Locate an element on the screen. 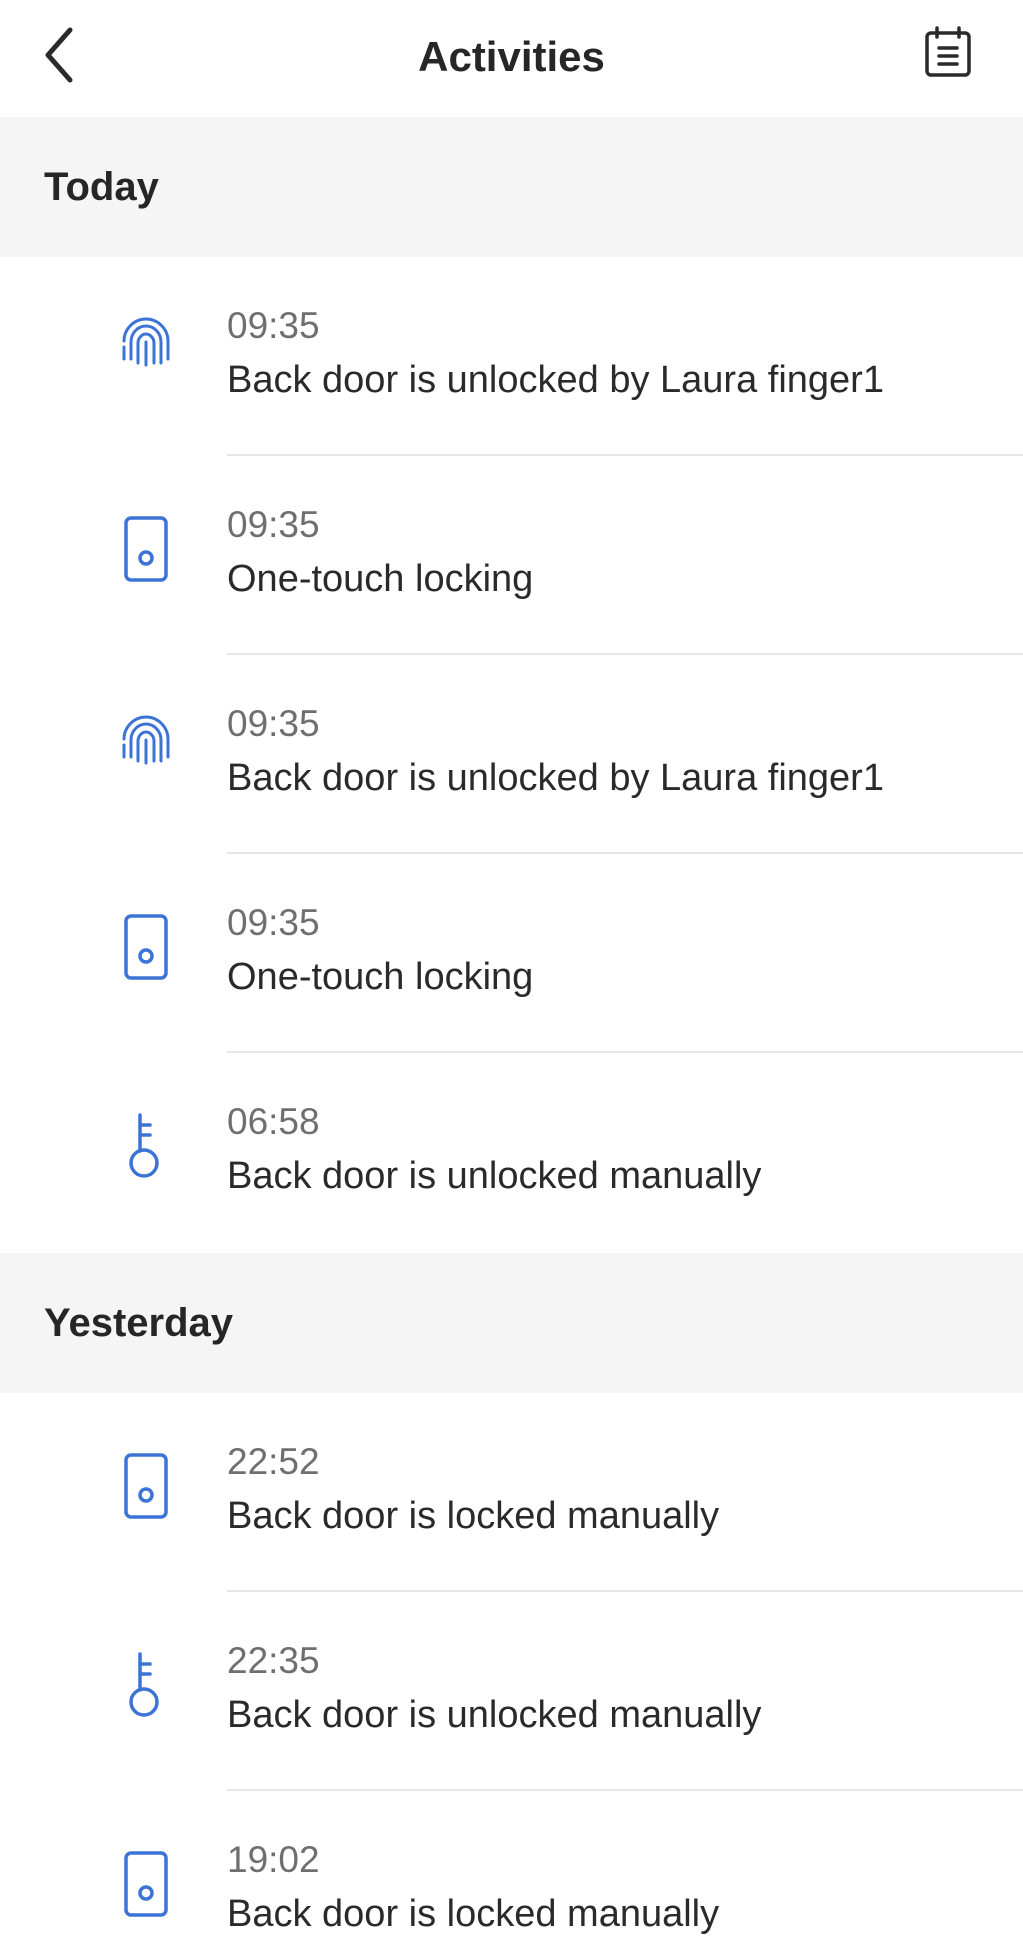 The width and height of the screenshot is (1023, 1955). calendar-list-icon is located at coordinates (948, 51).